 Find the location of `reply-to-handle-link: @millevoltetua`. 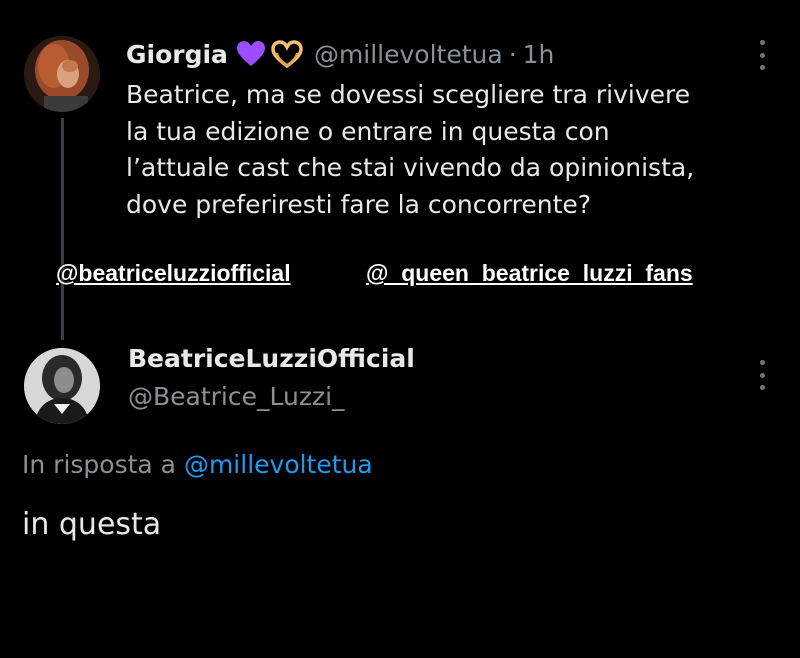

reply-to-handle-link: @millevoltetua is located at coordinates (278, 464).